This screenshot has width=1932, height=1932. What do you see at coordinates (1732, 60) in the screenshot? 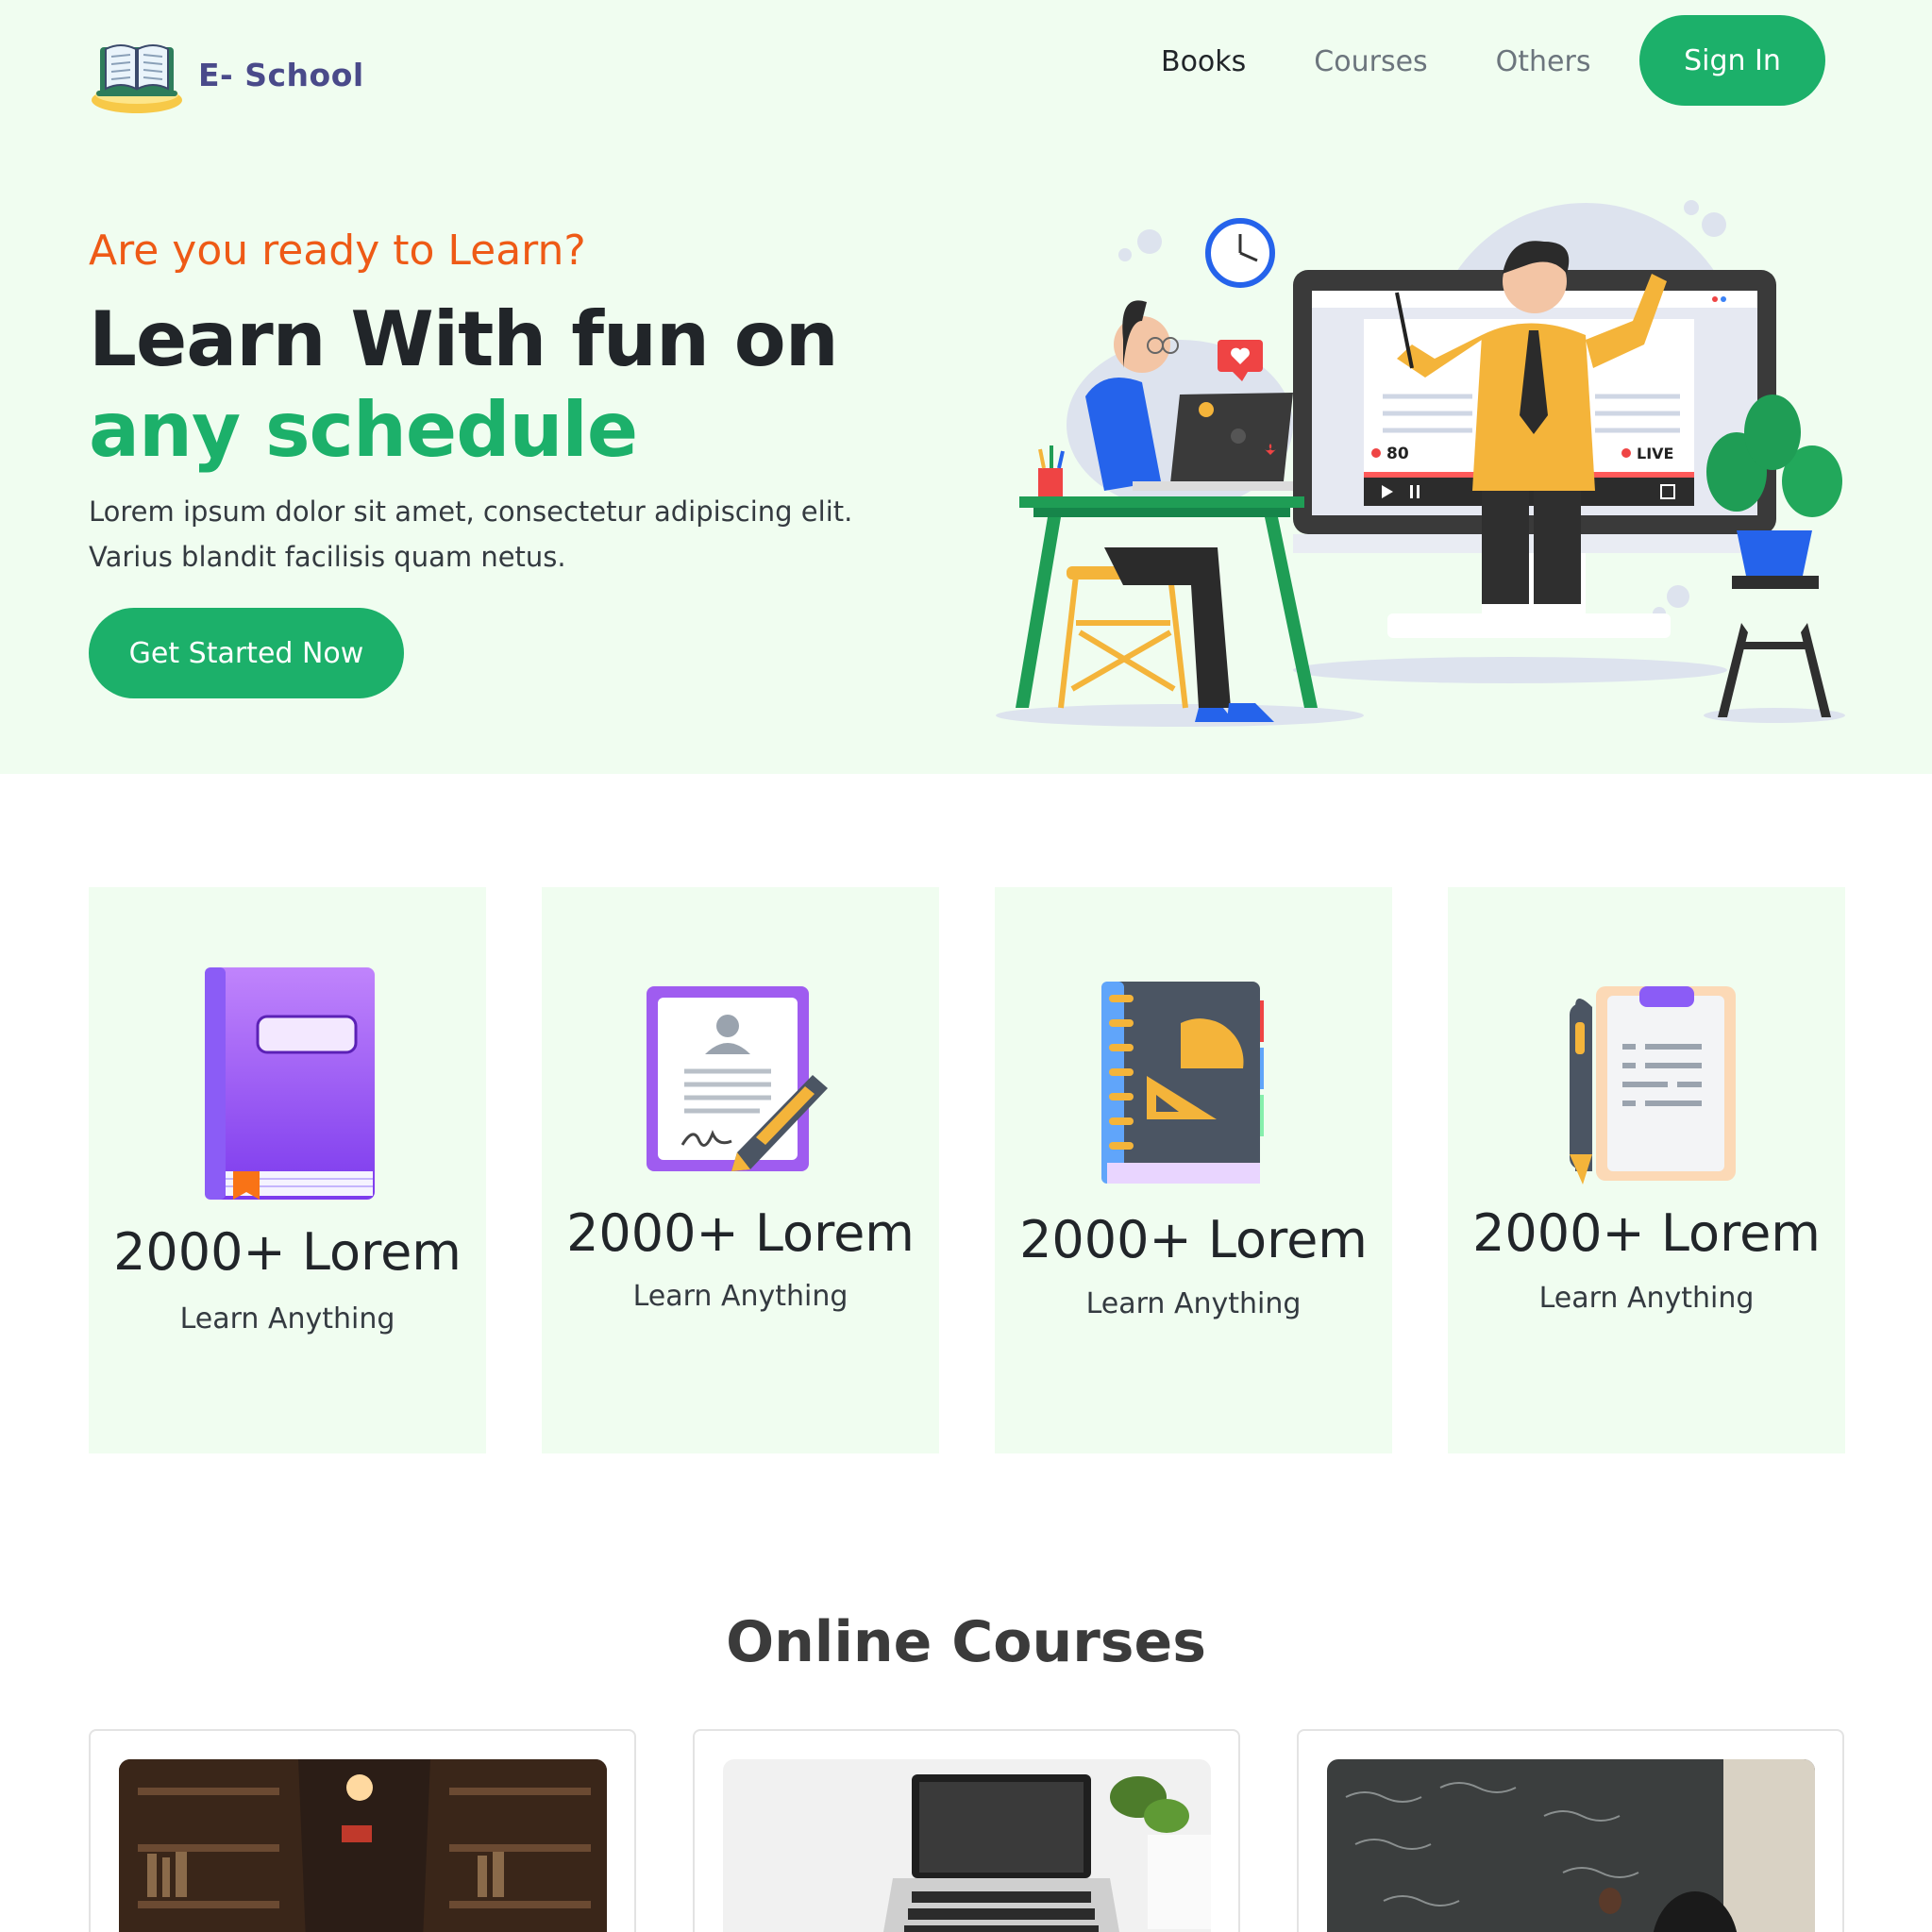
I see `sign-in-button: Sign In` at bounding box center [1732, 60].